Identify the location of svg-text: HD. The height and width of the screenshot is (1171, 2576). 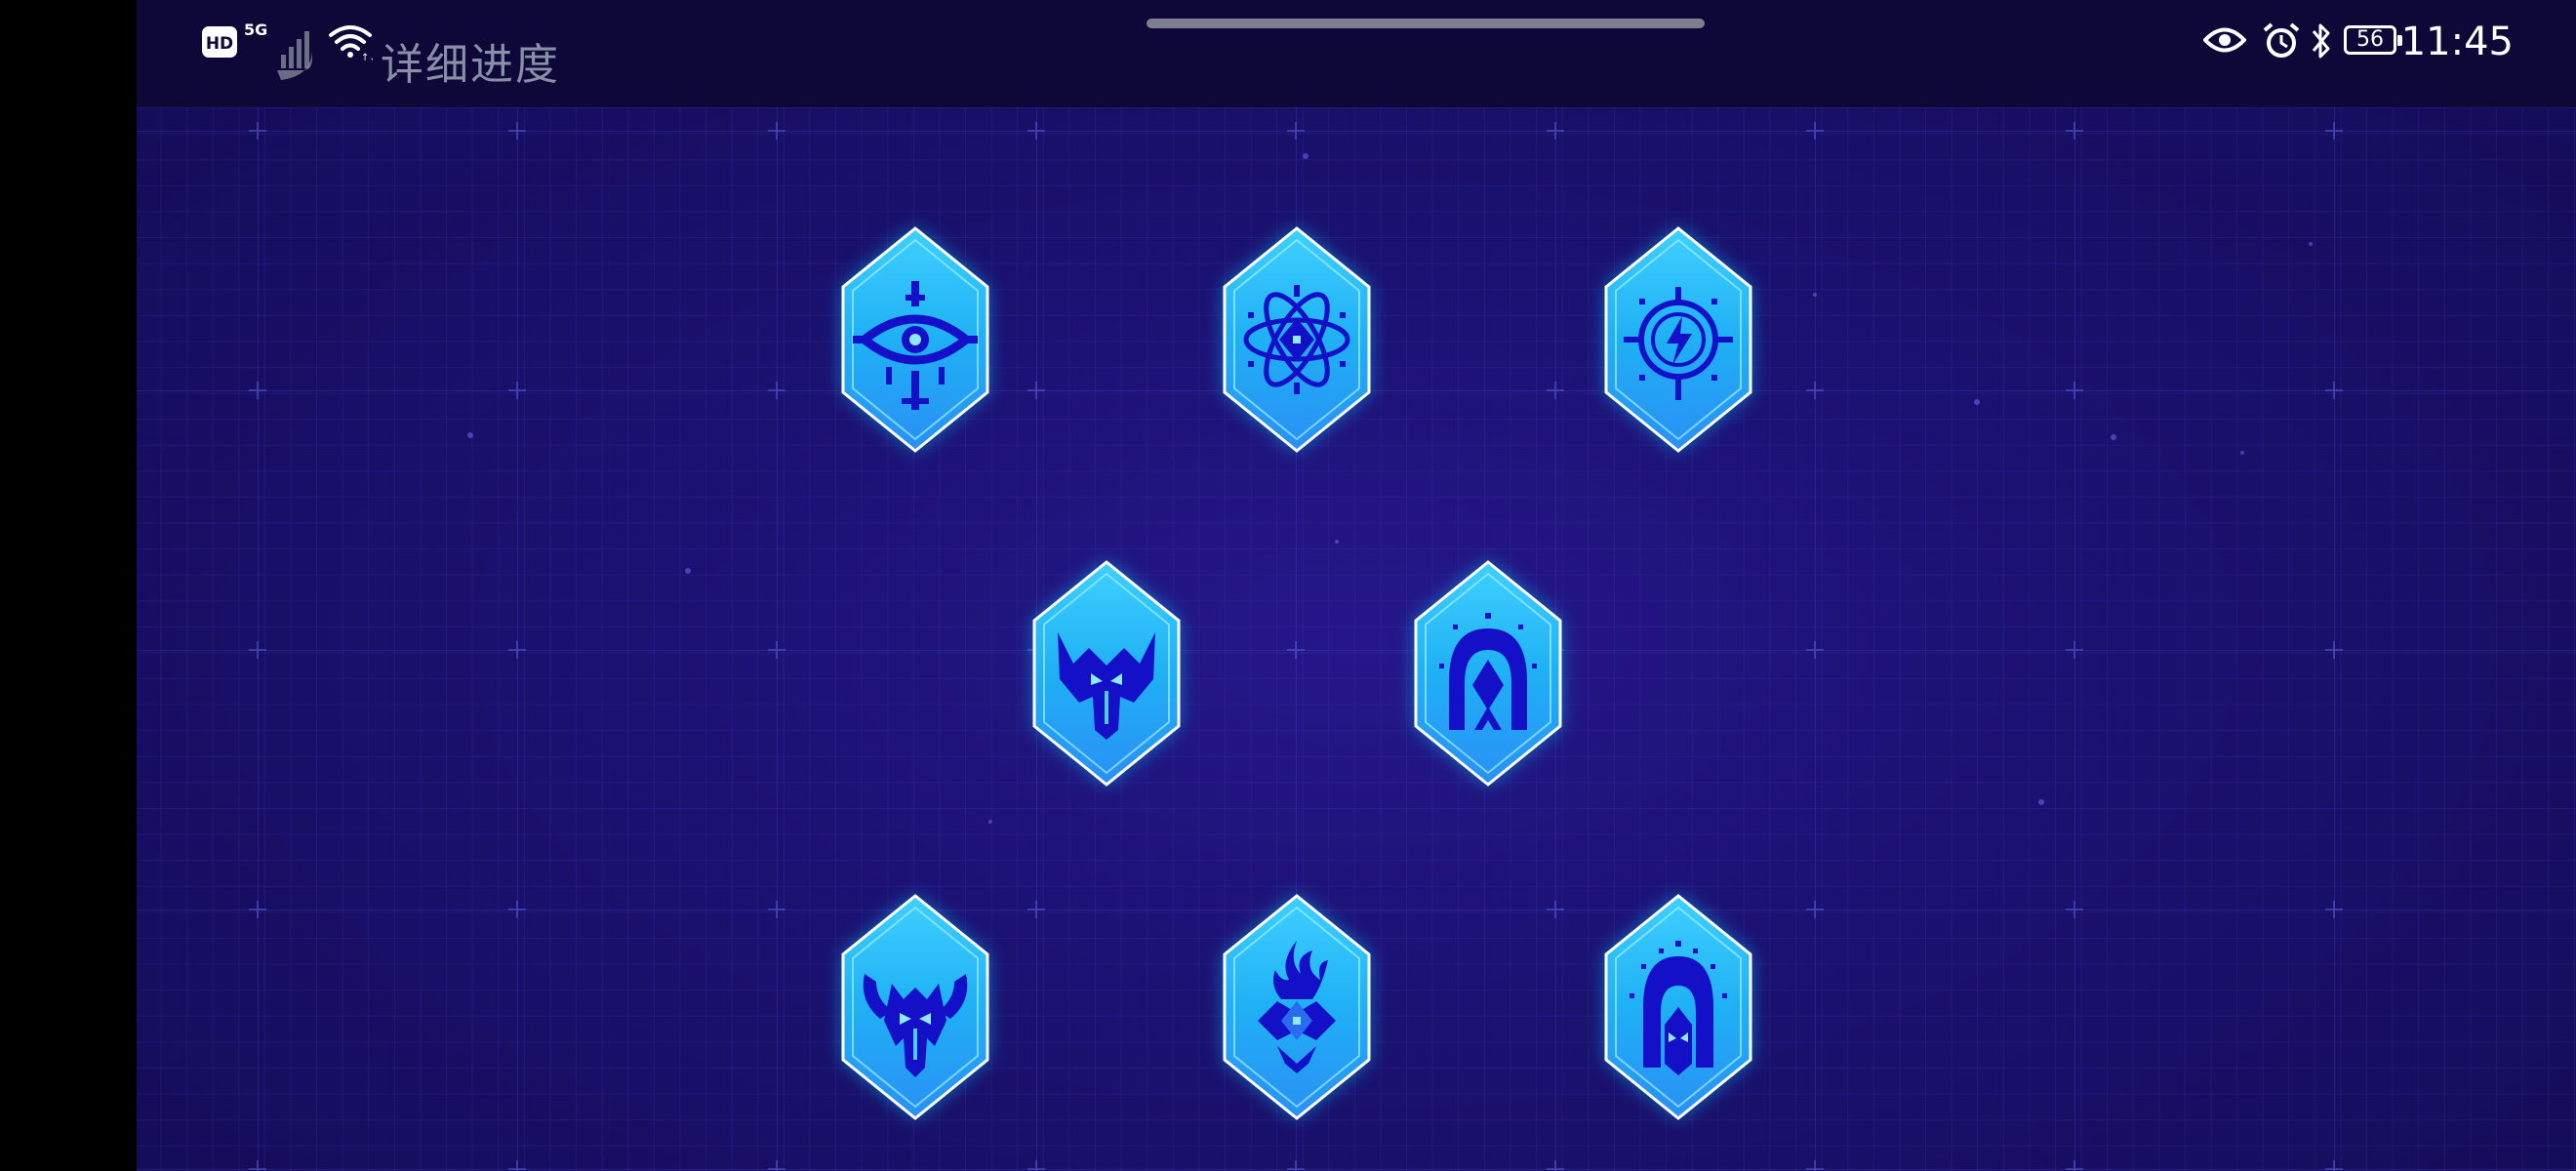
(219, 44).